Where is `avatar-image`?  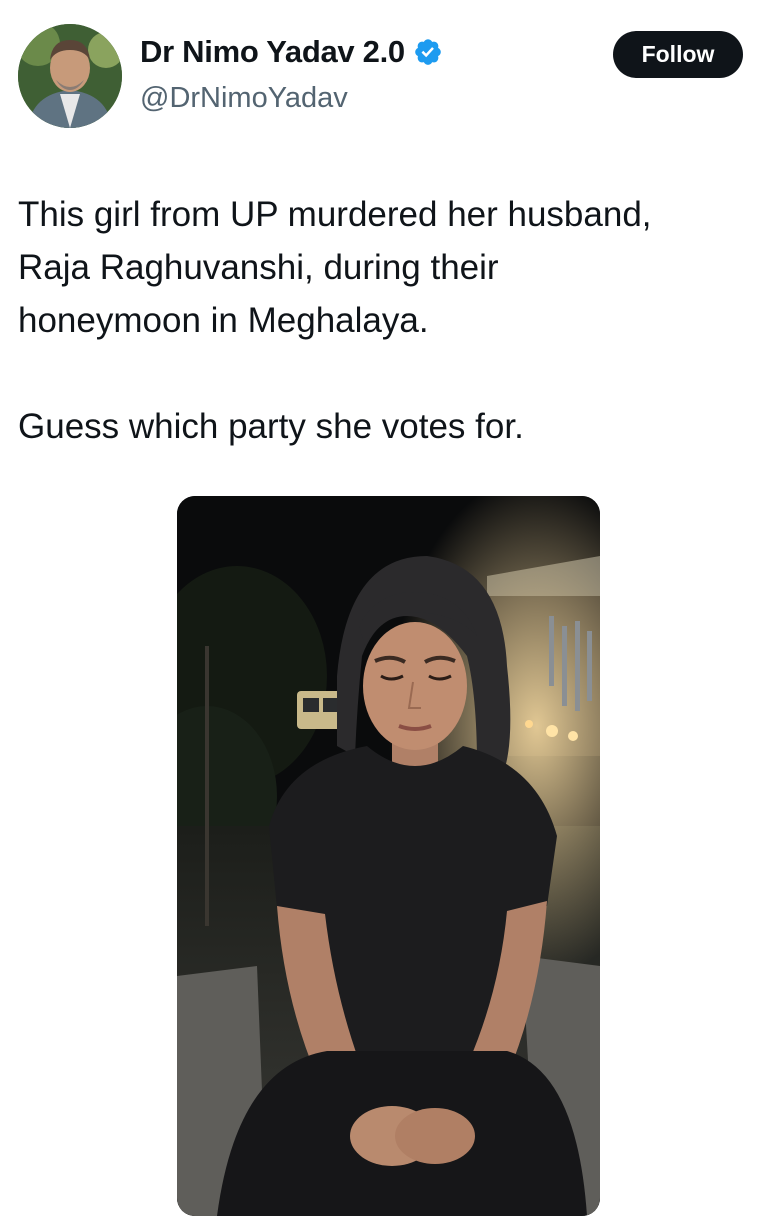 avatar-image is located at coordinates (70, 76).